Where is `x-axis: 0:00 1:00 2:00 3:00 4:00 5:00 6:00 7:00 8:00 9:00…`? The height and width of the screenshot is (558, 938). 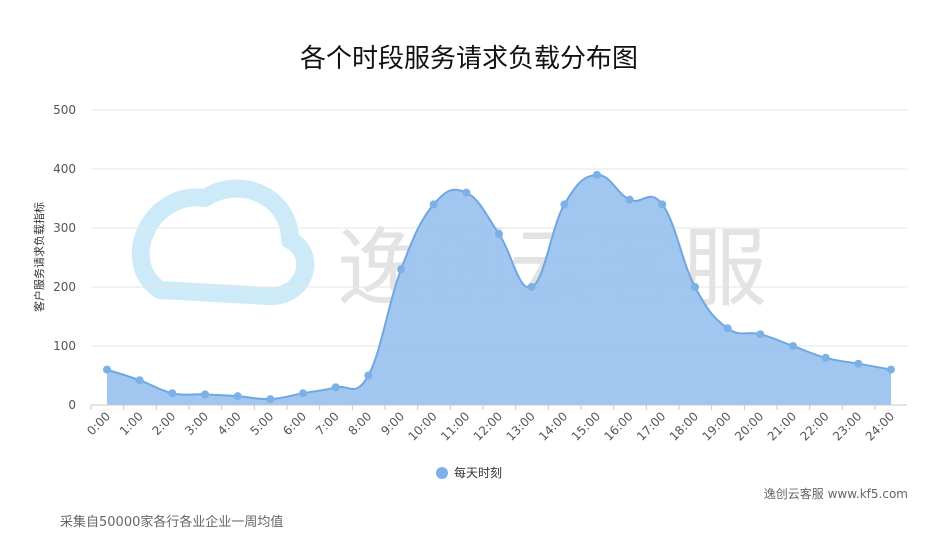
x-axis: 0:00 1:00 2:00 3:00 4:00 5:00 6:00 7:00 8:00 9:00… is located at coordinates (495, 424).